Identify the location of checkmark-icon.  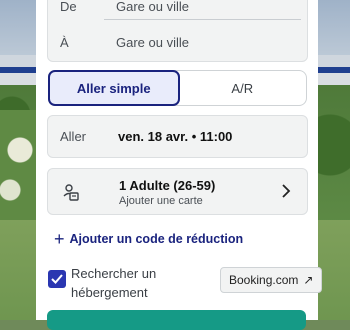
(57, 279).